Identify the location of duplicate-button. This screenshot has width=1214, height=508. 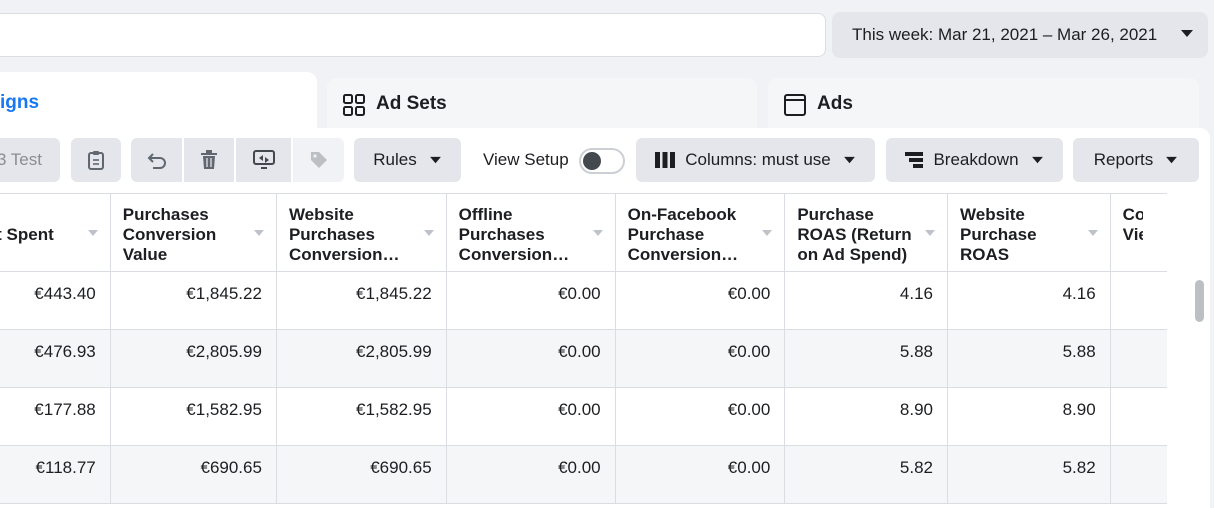
(96, 160).